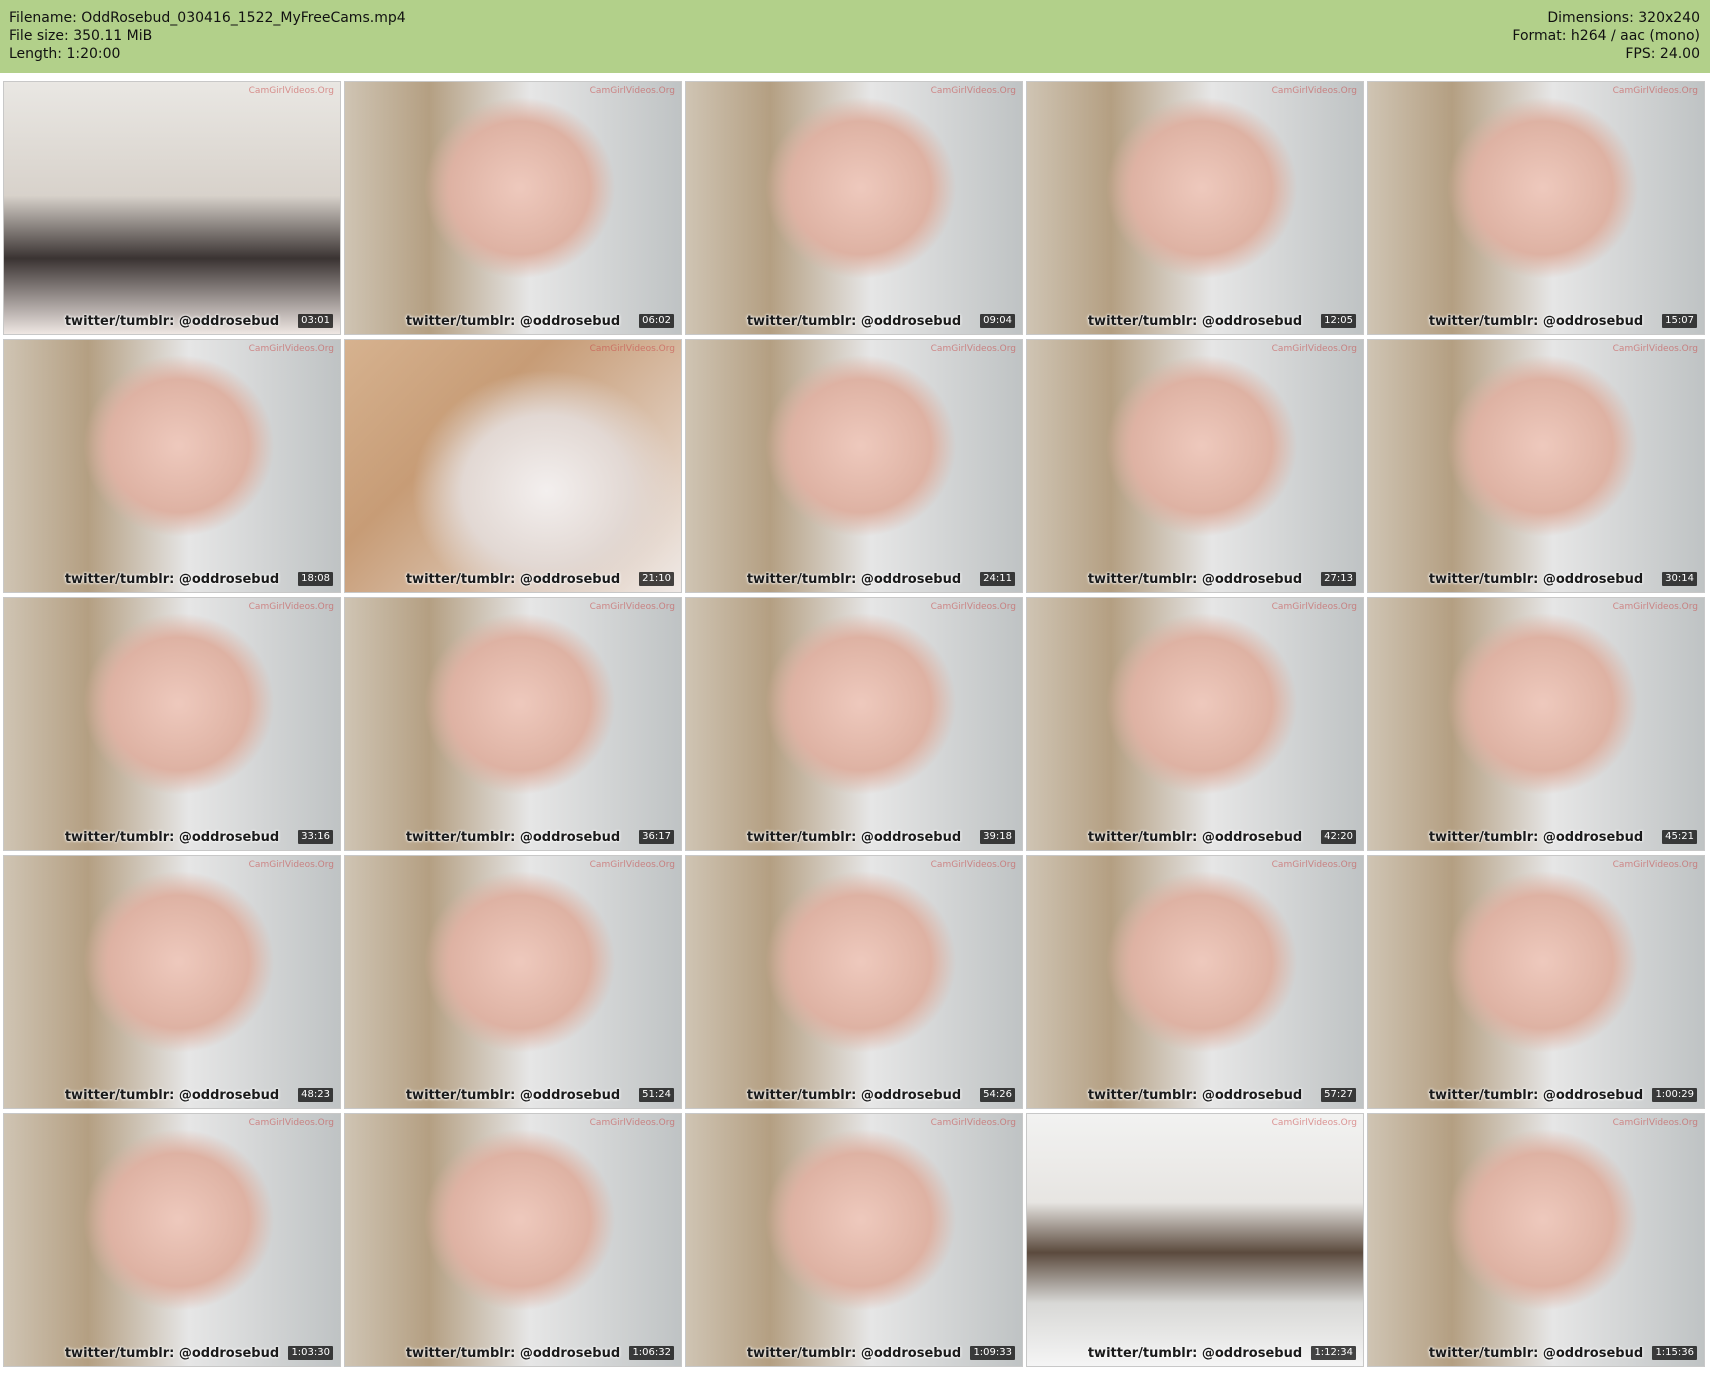  What do you see at coordinates (65, 54) in the screenshot?
I see `length-text: Length: 1:20:00` at bounding box center [65, 54].